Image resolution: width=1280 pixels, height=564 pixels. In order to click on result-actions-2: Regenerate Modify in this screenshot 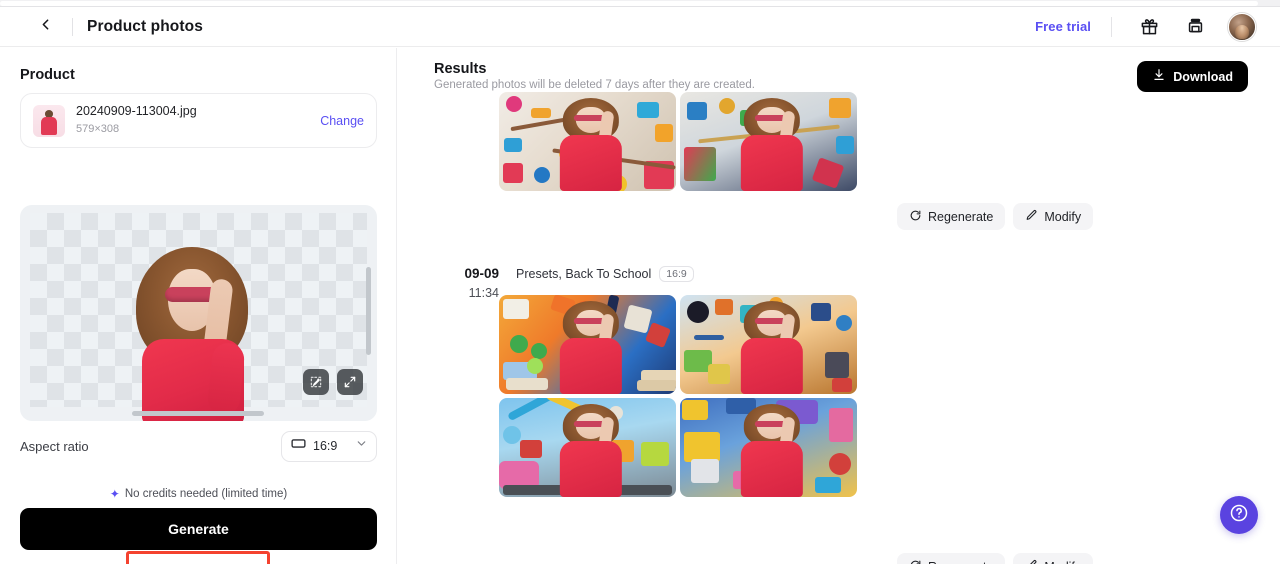, I will do `click(995, 558)`.